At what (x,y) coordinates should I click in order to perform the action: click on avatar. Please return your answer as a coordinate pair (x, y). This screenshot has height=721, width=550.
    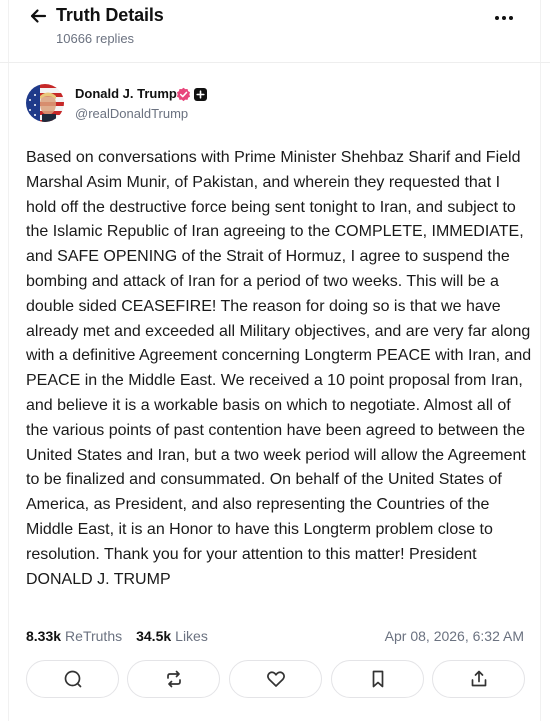
    Looking at the image, I should click on (45, 103).